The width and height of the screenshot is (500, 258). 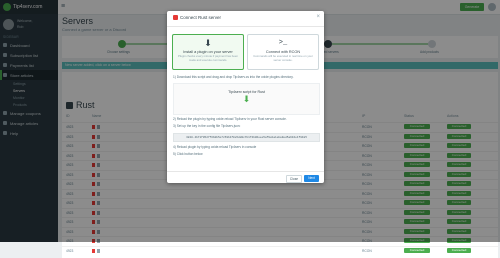 I want to click on table-row: 4923 RCON Connected Connected, so click(x=280, y=250).